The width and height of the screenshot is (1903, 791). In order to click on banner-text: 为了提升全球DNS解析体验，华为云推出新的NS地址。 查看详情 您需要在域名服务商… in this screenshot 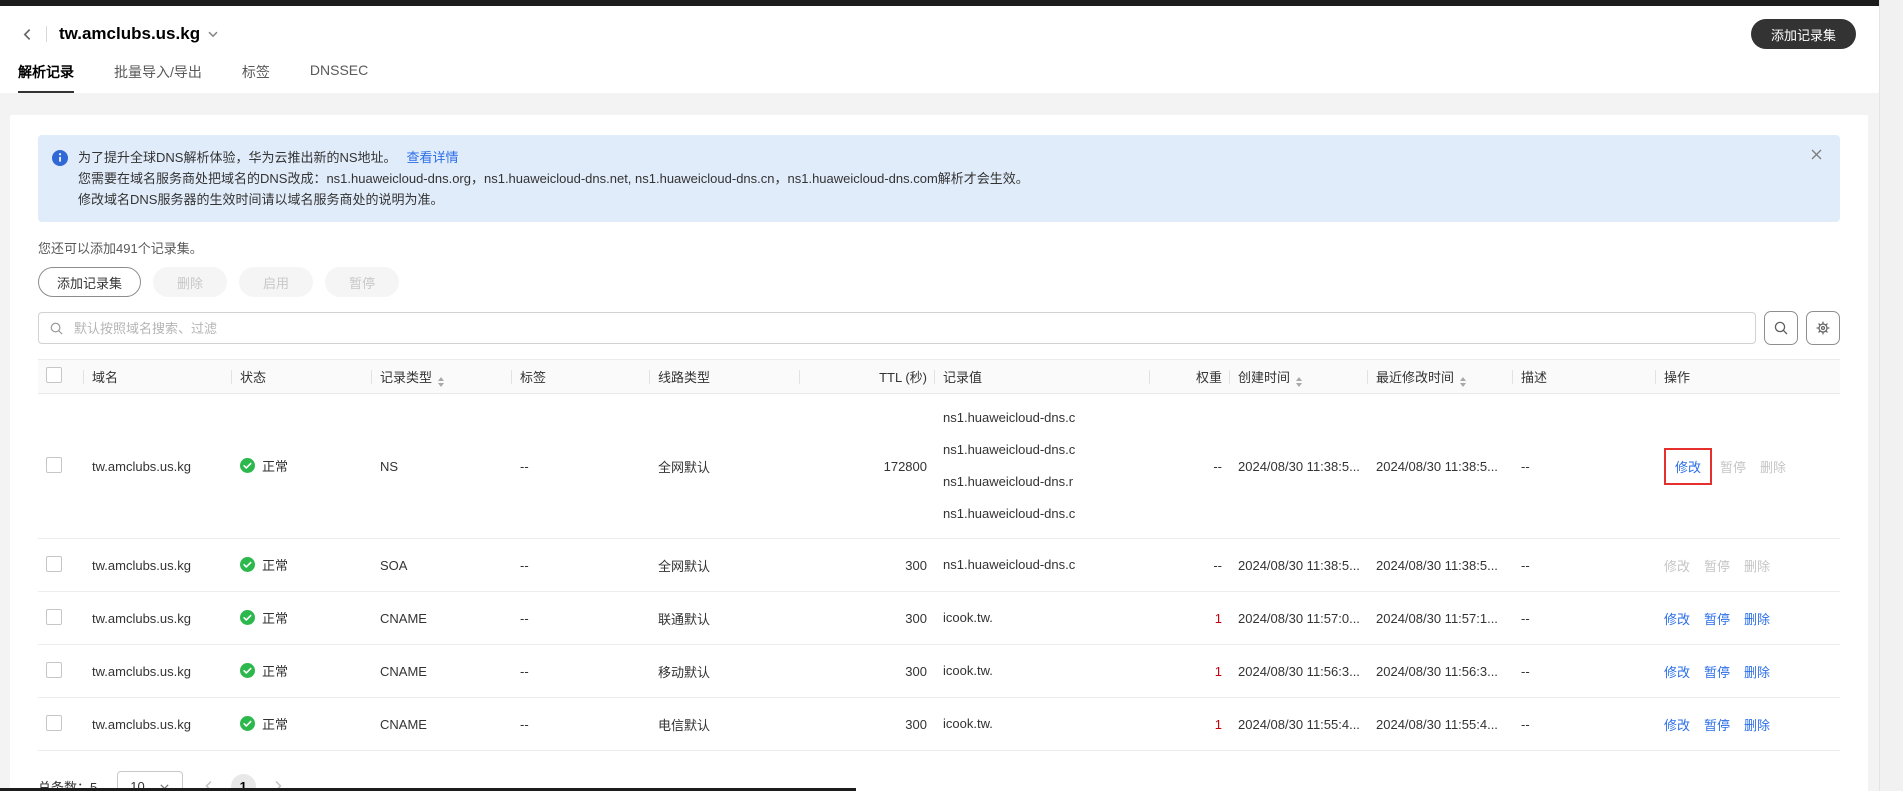, I will do `click(553, 178)`.